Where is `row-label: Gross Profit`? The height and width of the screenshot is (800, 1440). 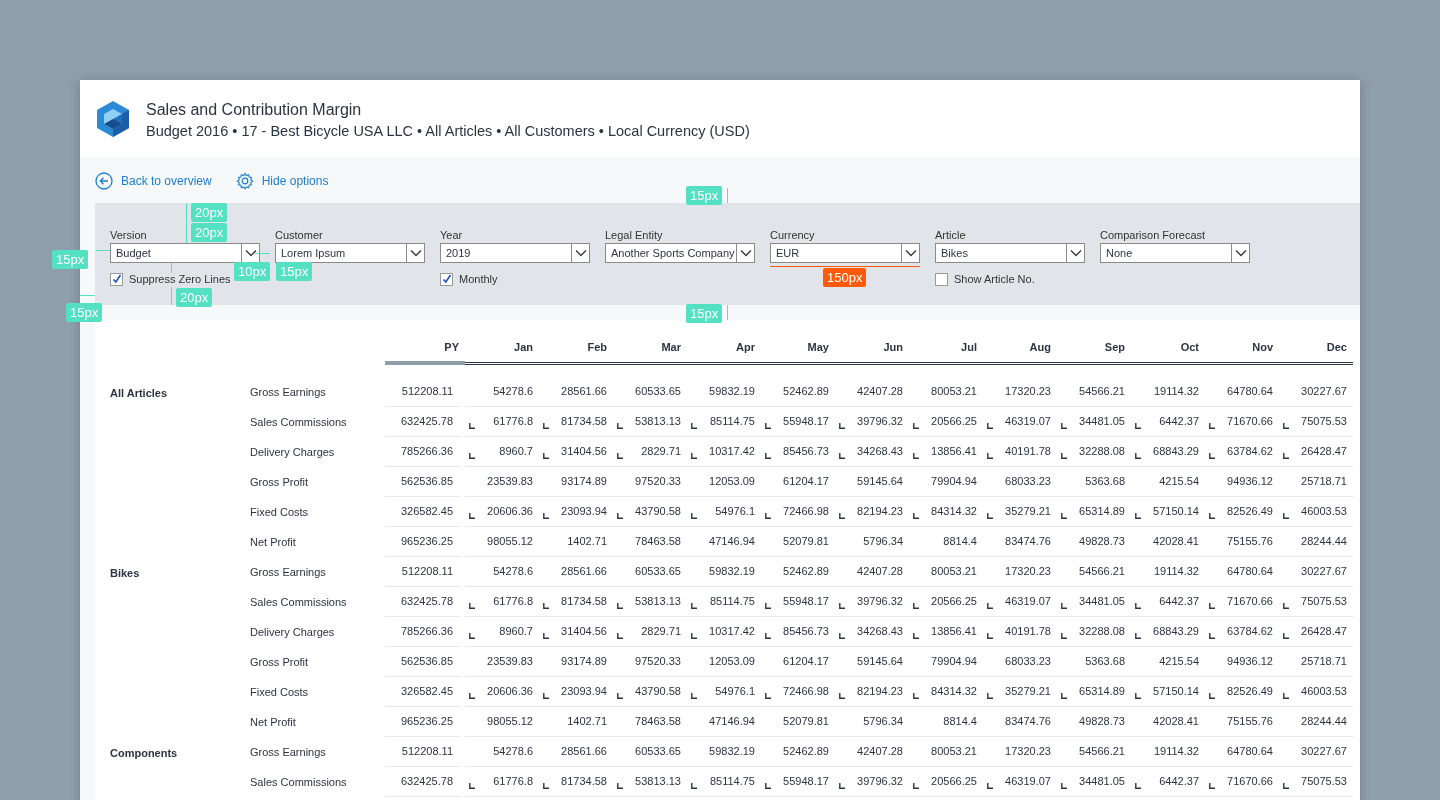
row-label: Gross Profit is located at coordinates (280, 662).